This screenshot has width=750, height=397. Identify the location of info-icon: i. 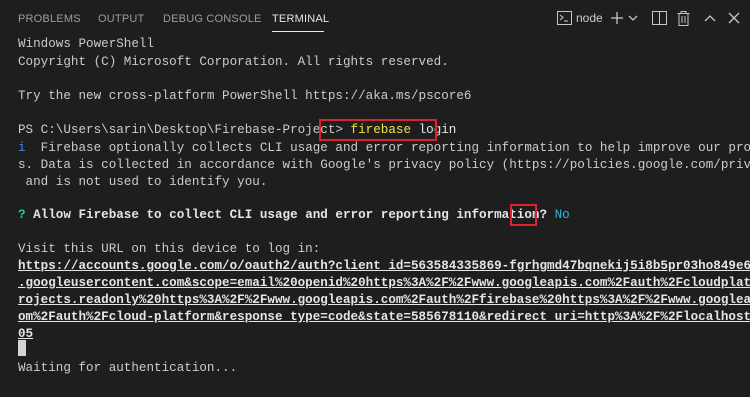
(22, 148).